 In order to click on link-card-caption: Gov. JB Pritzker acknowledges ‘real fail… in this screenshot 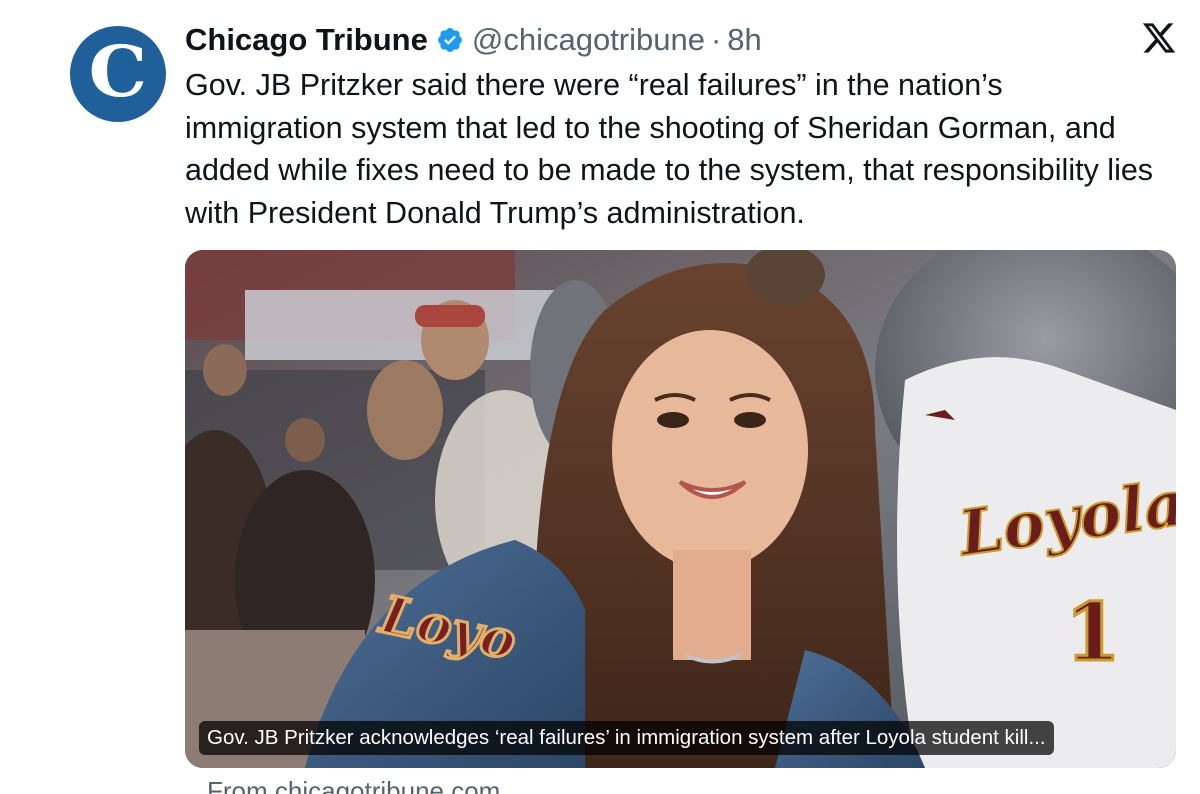, I will do `click(626, 738)`.